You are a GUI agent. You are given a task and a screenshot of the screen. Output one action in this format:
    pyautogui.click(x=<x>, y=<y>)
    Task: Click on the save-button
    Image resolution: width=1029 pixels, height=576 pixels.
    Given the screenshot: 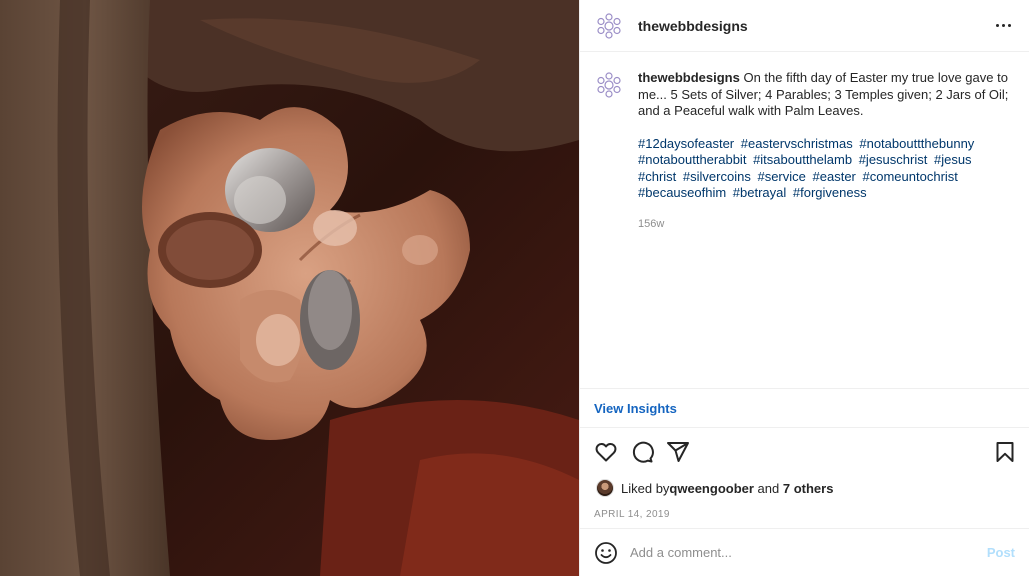 What is the action you would take?
    pyautogui.click(x=1005, y=452)
    